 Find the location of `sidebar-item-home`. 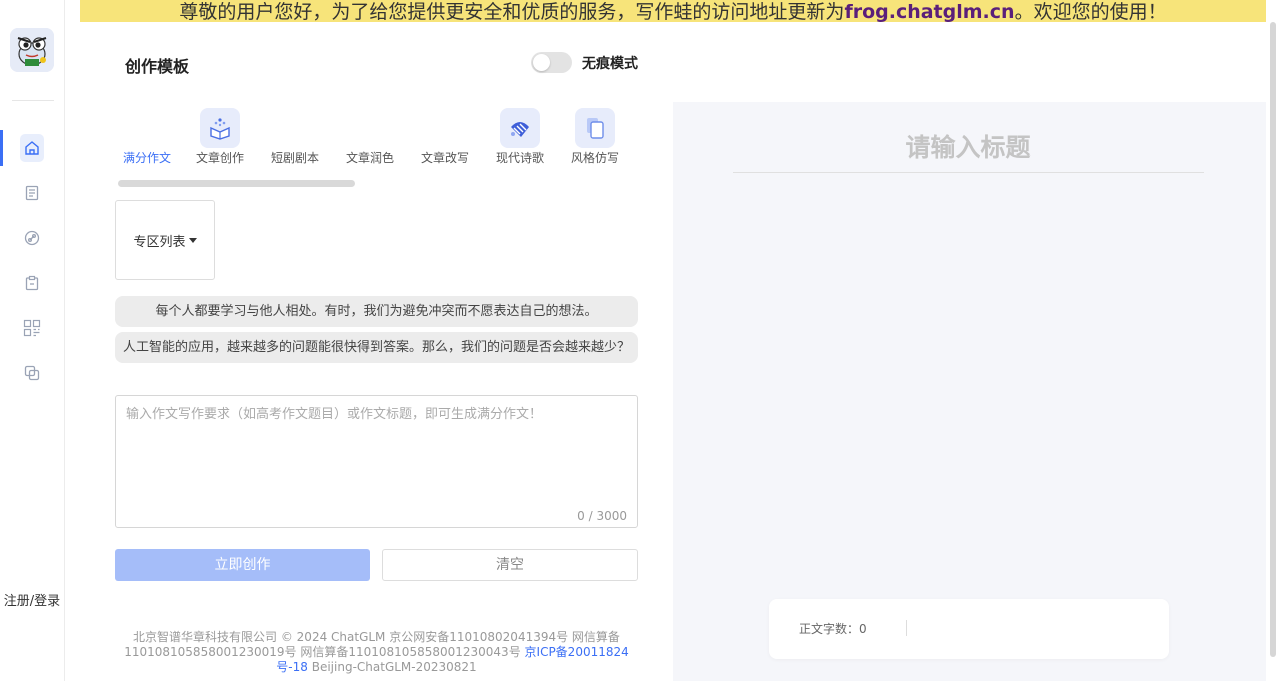

sidebar-item-home is located at coordinates (32, 148).